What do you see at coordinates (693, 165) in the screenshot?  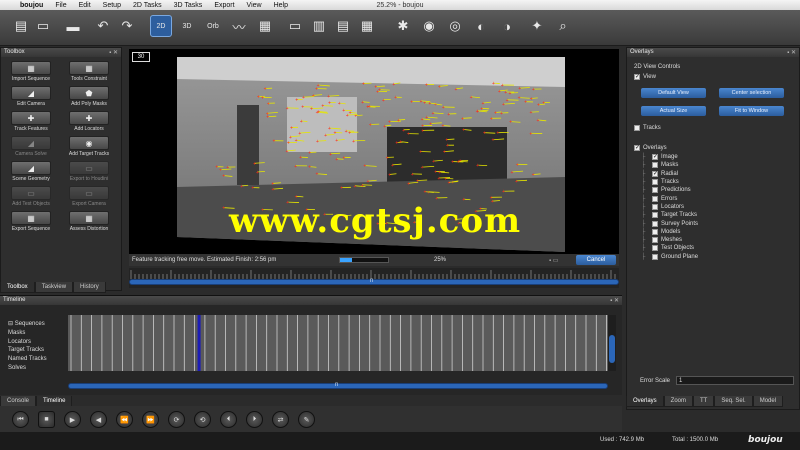 I see `overlay-item-masks: ├ Masks` at bounding box center [693, 165].